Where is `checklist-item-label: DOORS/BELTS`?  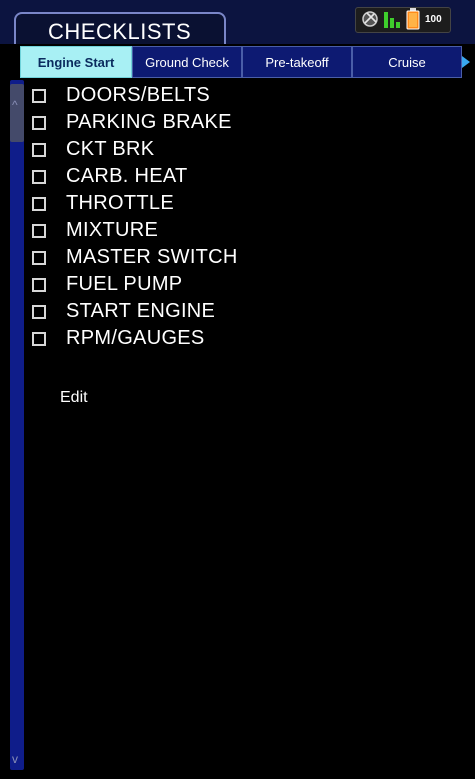
checklist-item-label: DOORS/BELTS is located at coordinates (138, 95).